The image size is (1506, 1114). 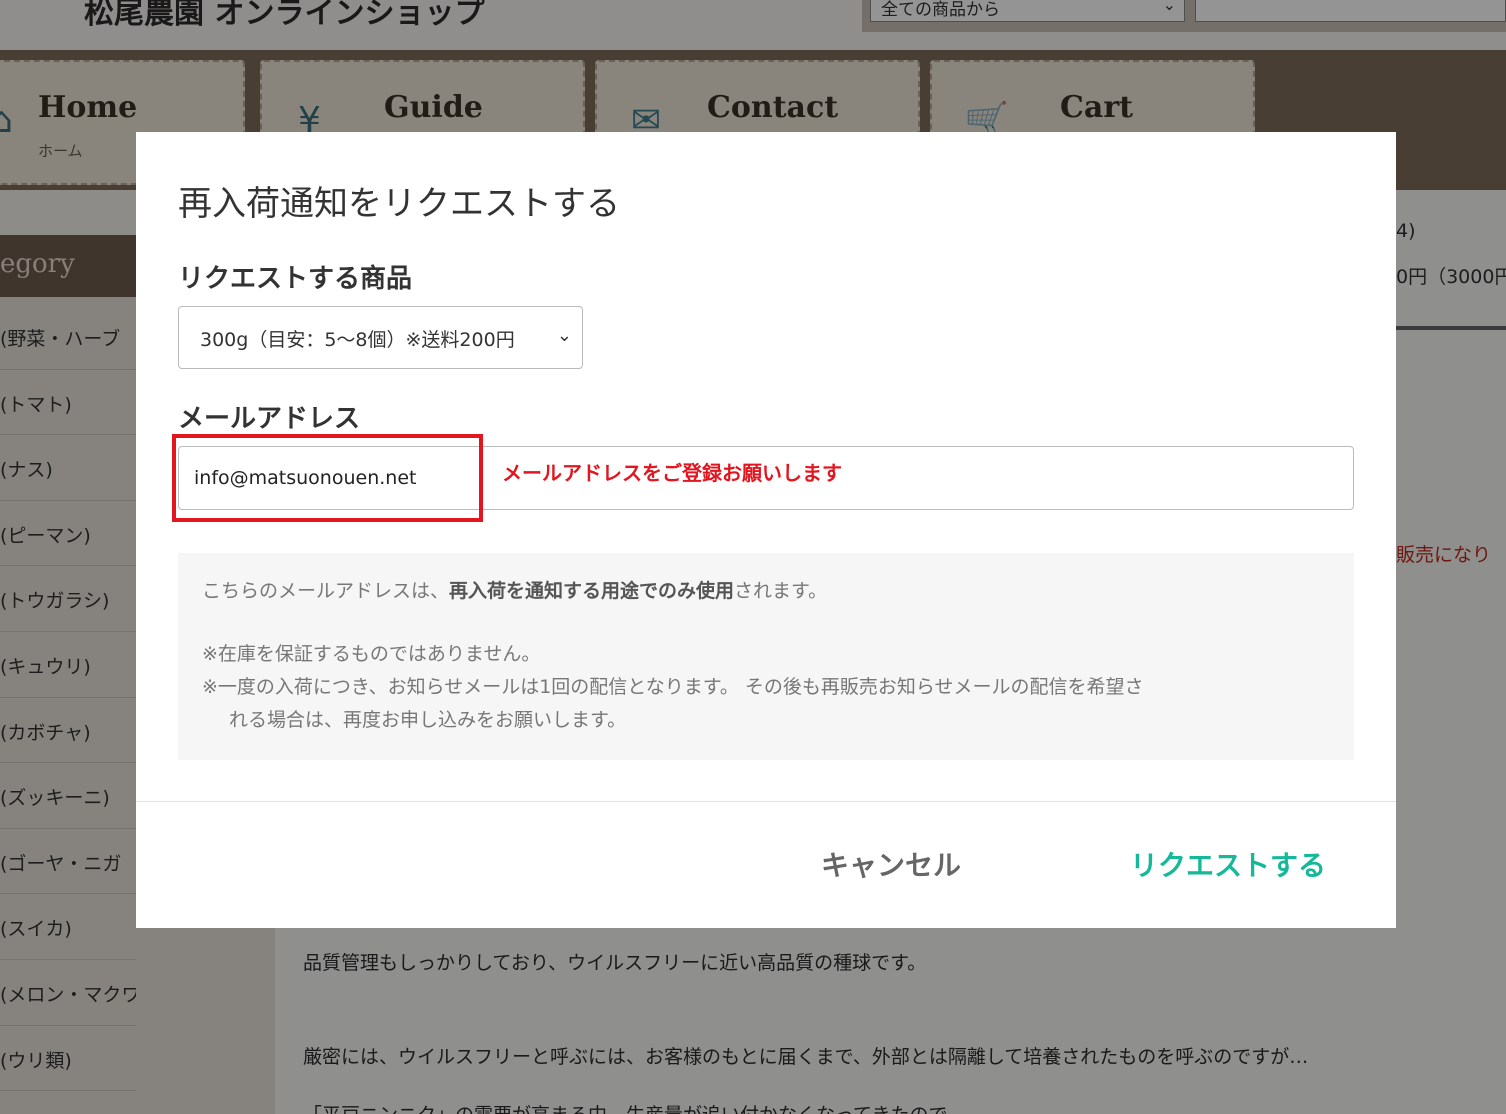 I want to click on product-variant-value: 300g（目安：5〜8個）※送料200円, so click(x=357, y=340).